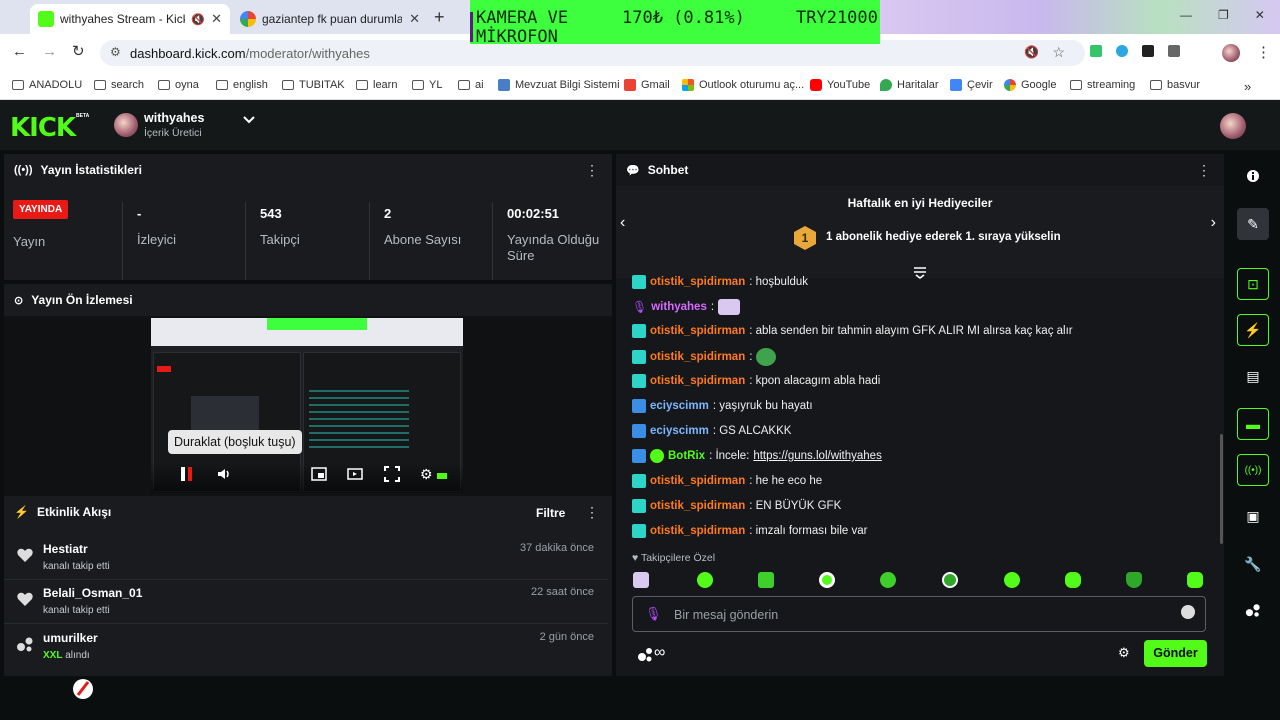  I want to click on settings-icon: ⚙, so click(426, 474).